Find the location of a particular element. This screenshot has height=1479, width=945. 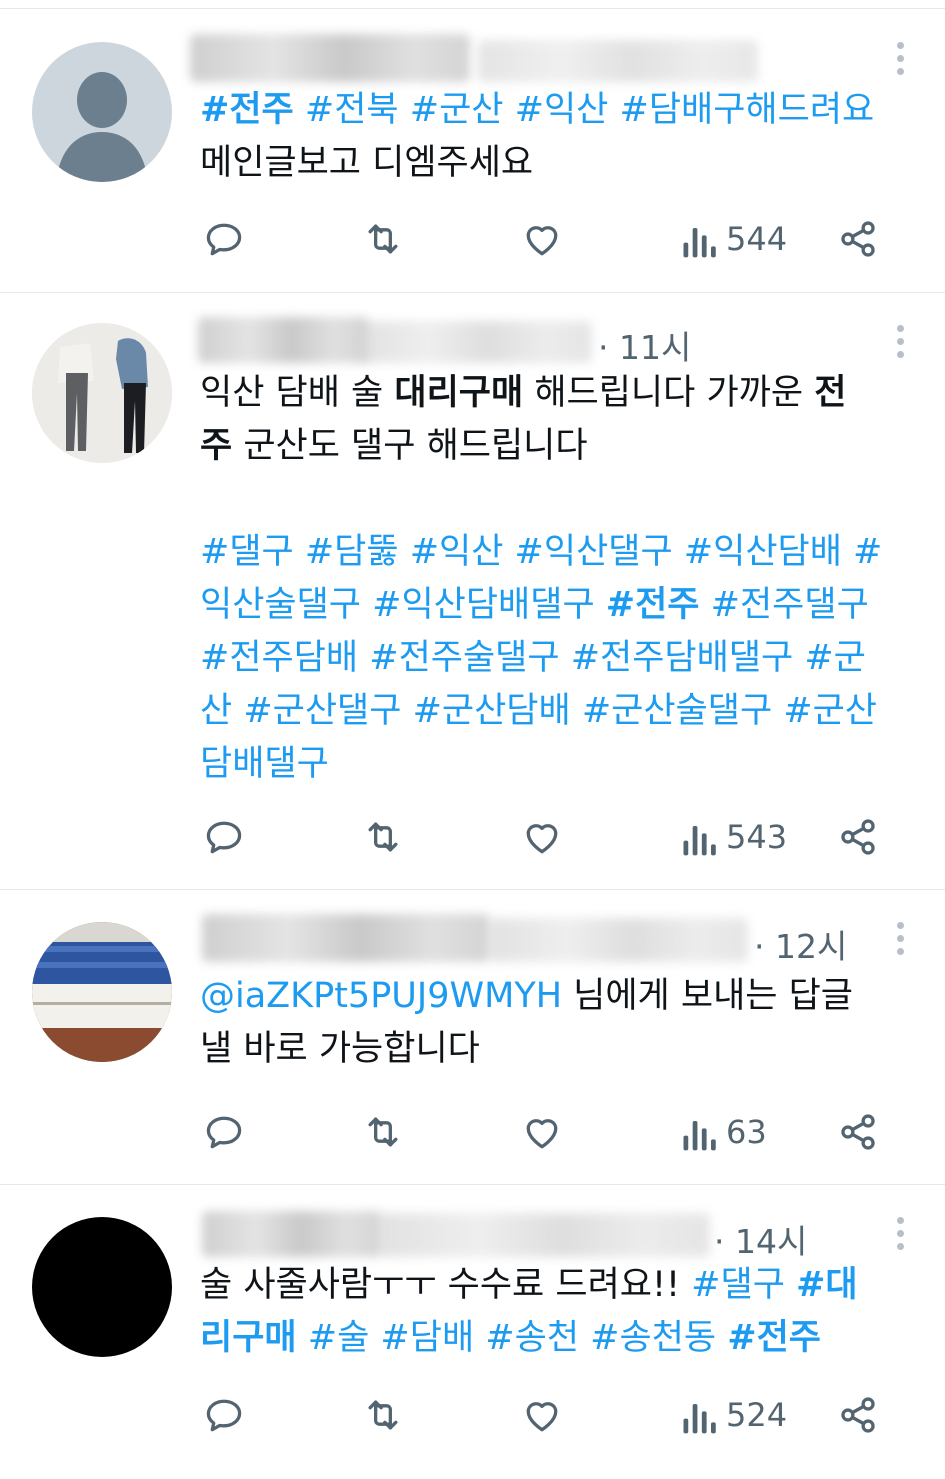

tweet-text-line: 익산 담배 술 대리구매 해드립니다 가까운 전 is located at coordinates (552, 393).